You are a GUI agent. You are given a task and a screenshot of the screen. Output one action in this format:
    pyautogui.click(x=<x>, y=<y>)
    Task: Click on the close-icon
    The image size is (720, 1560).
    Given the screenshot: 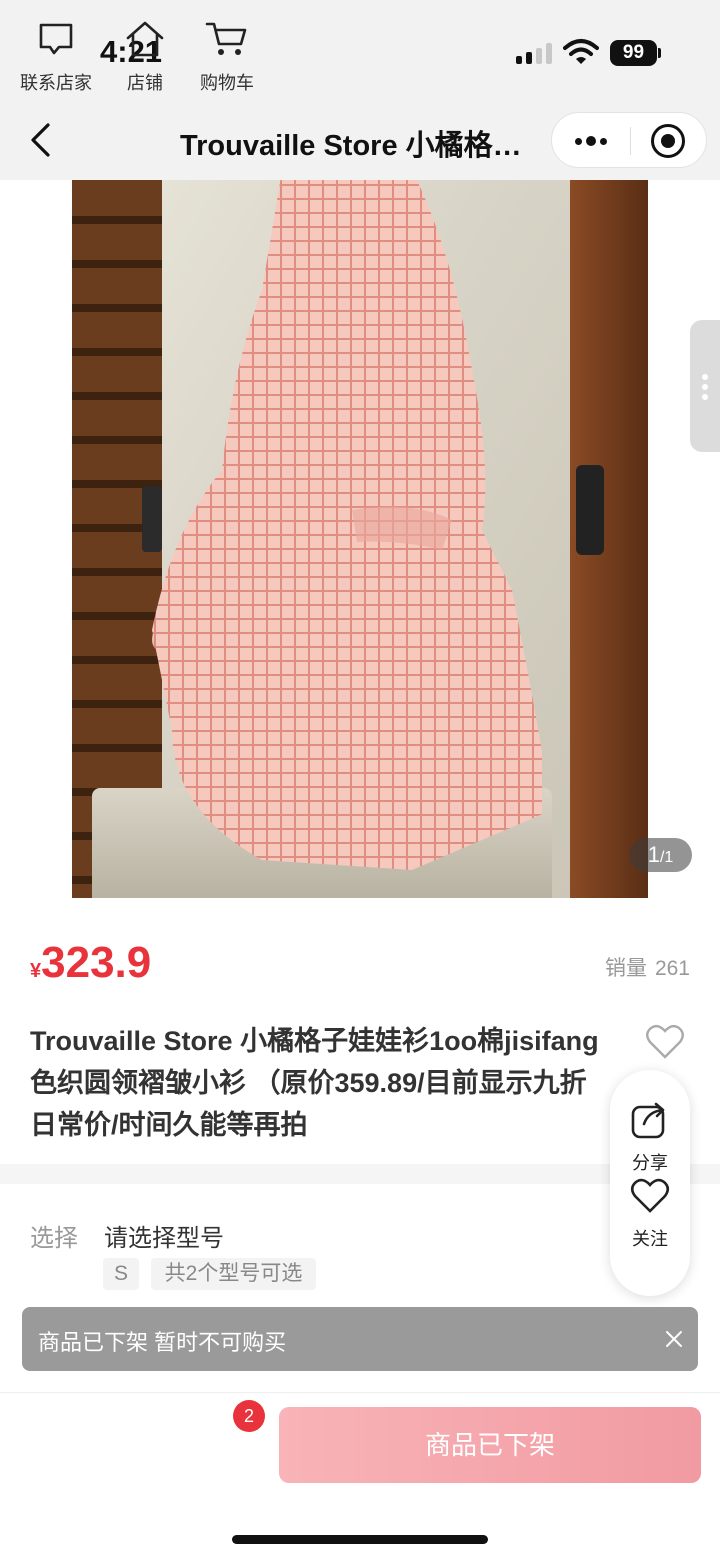 What is the action you would take?
    pyautogui.click(x=674, y=1339)
    